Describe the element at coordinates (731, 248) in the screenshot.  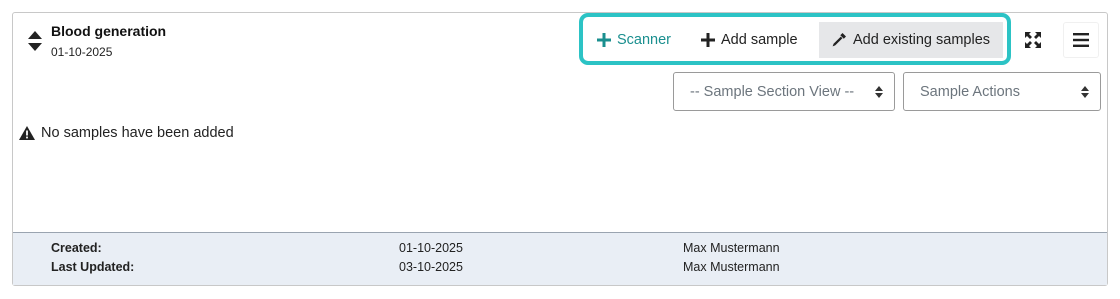
I see `created-by: Max Mustermann` at that location.